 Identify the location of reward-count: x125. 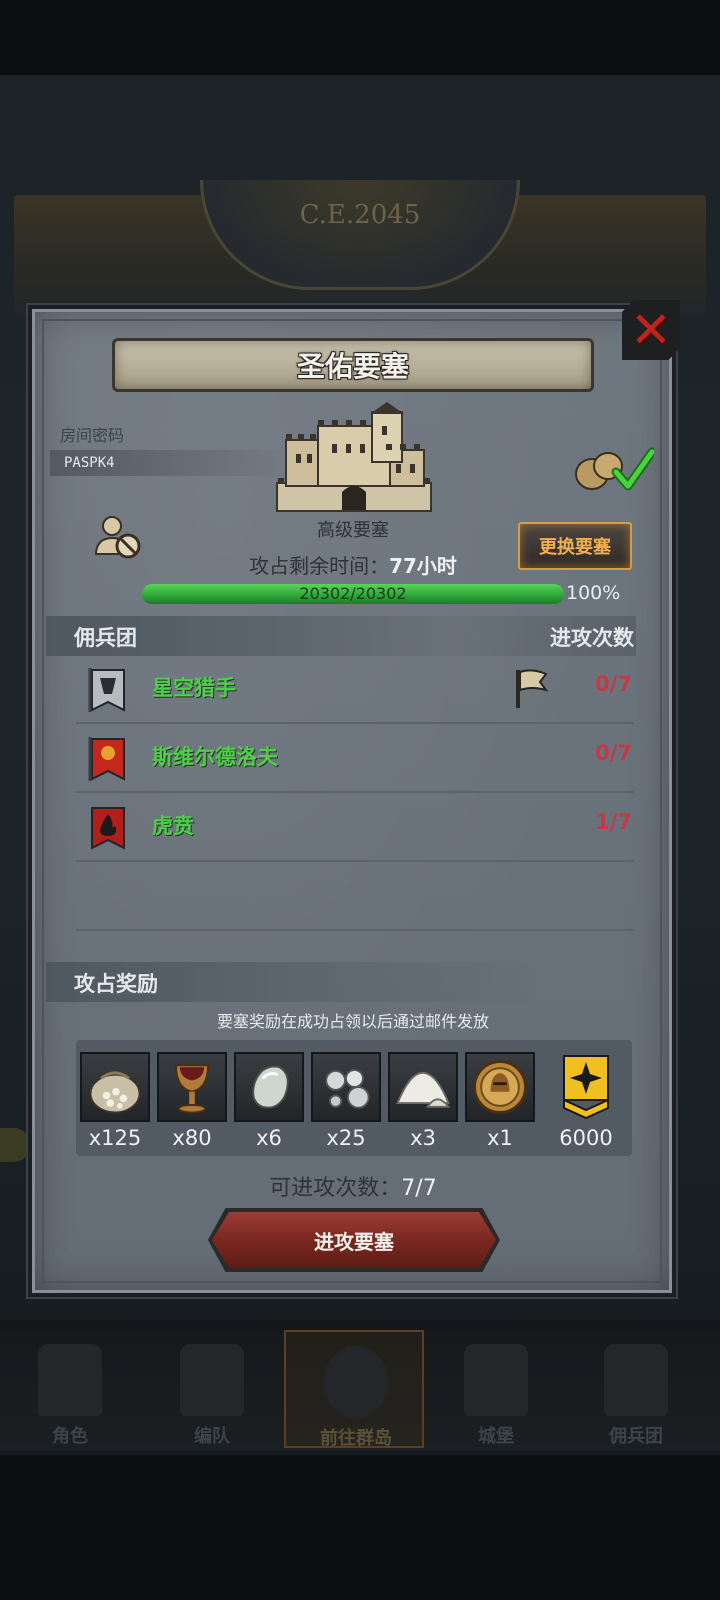
(115, 1138).